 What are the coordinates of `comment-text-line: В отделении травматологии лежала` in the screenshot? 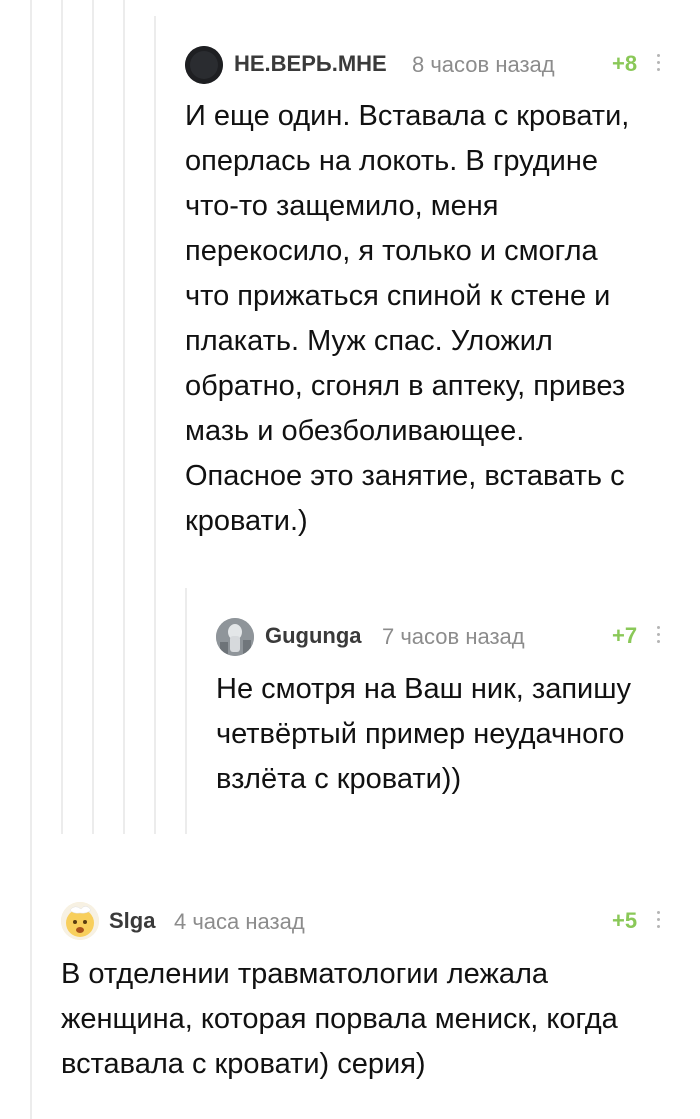 It's located at (305, 974).